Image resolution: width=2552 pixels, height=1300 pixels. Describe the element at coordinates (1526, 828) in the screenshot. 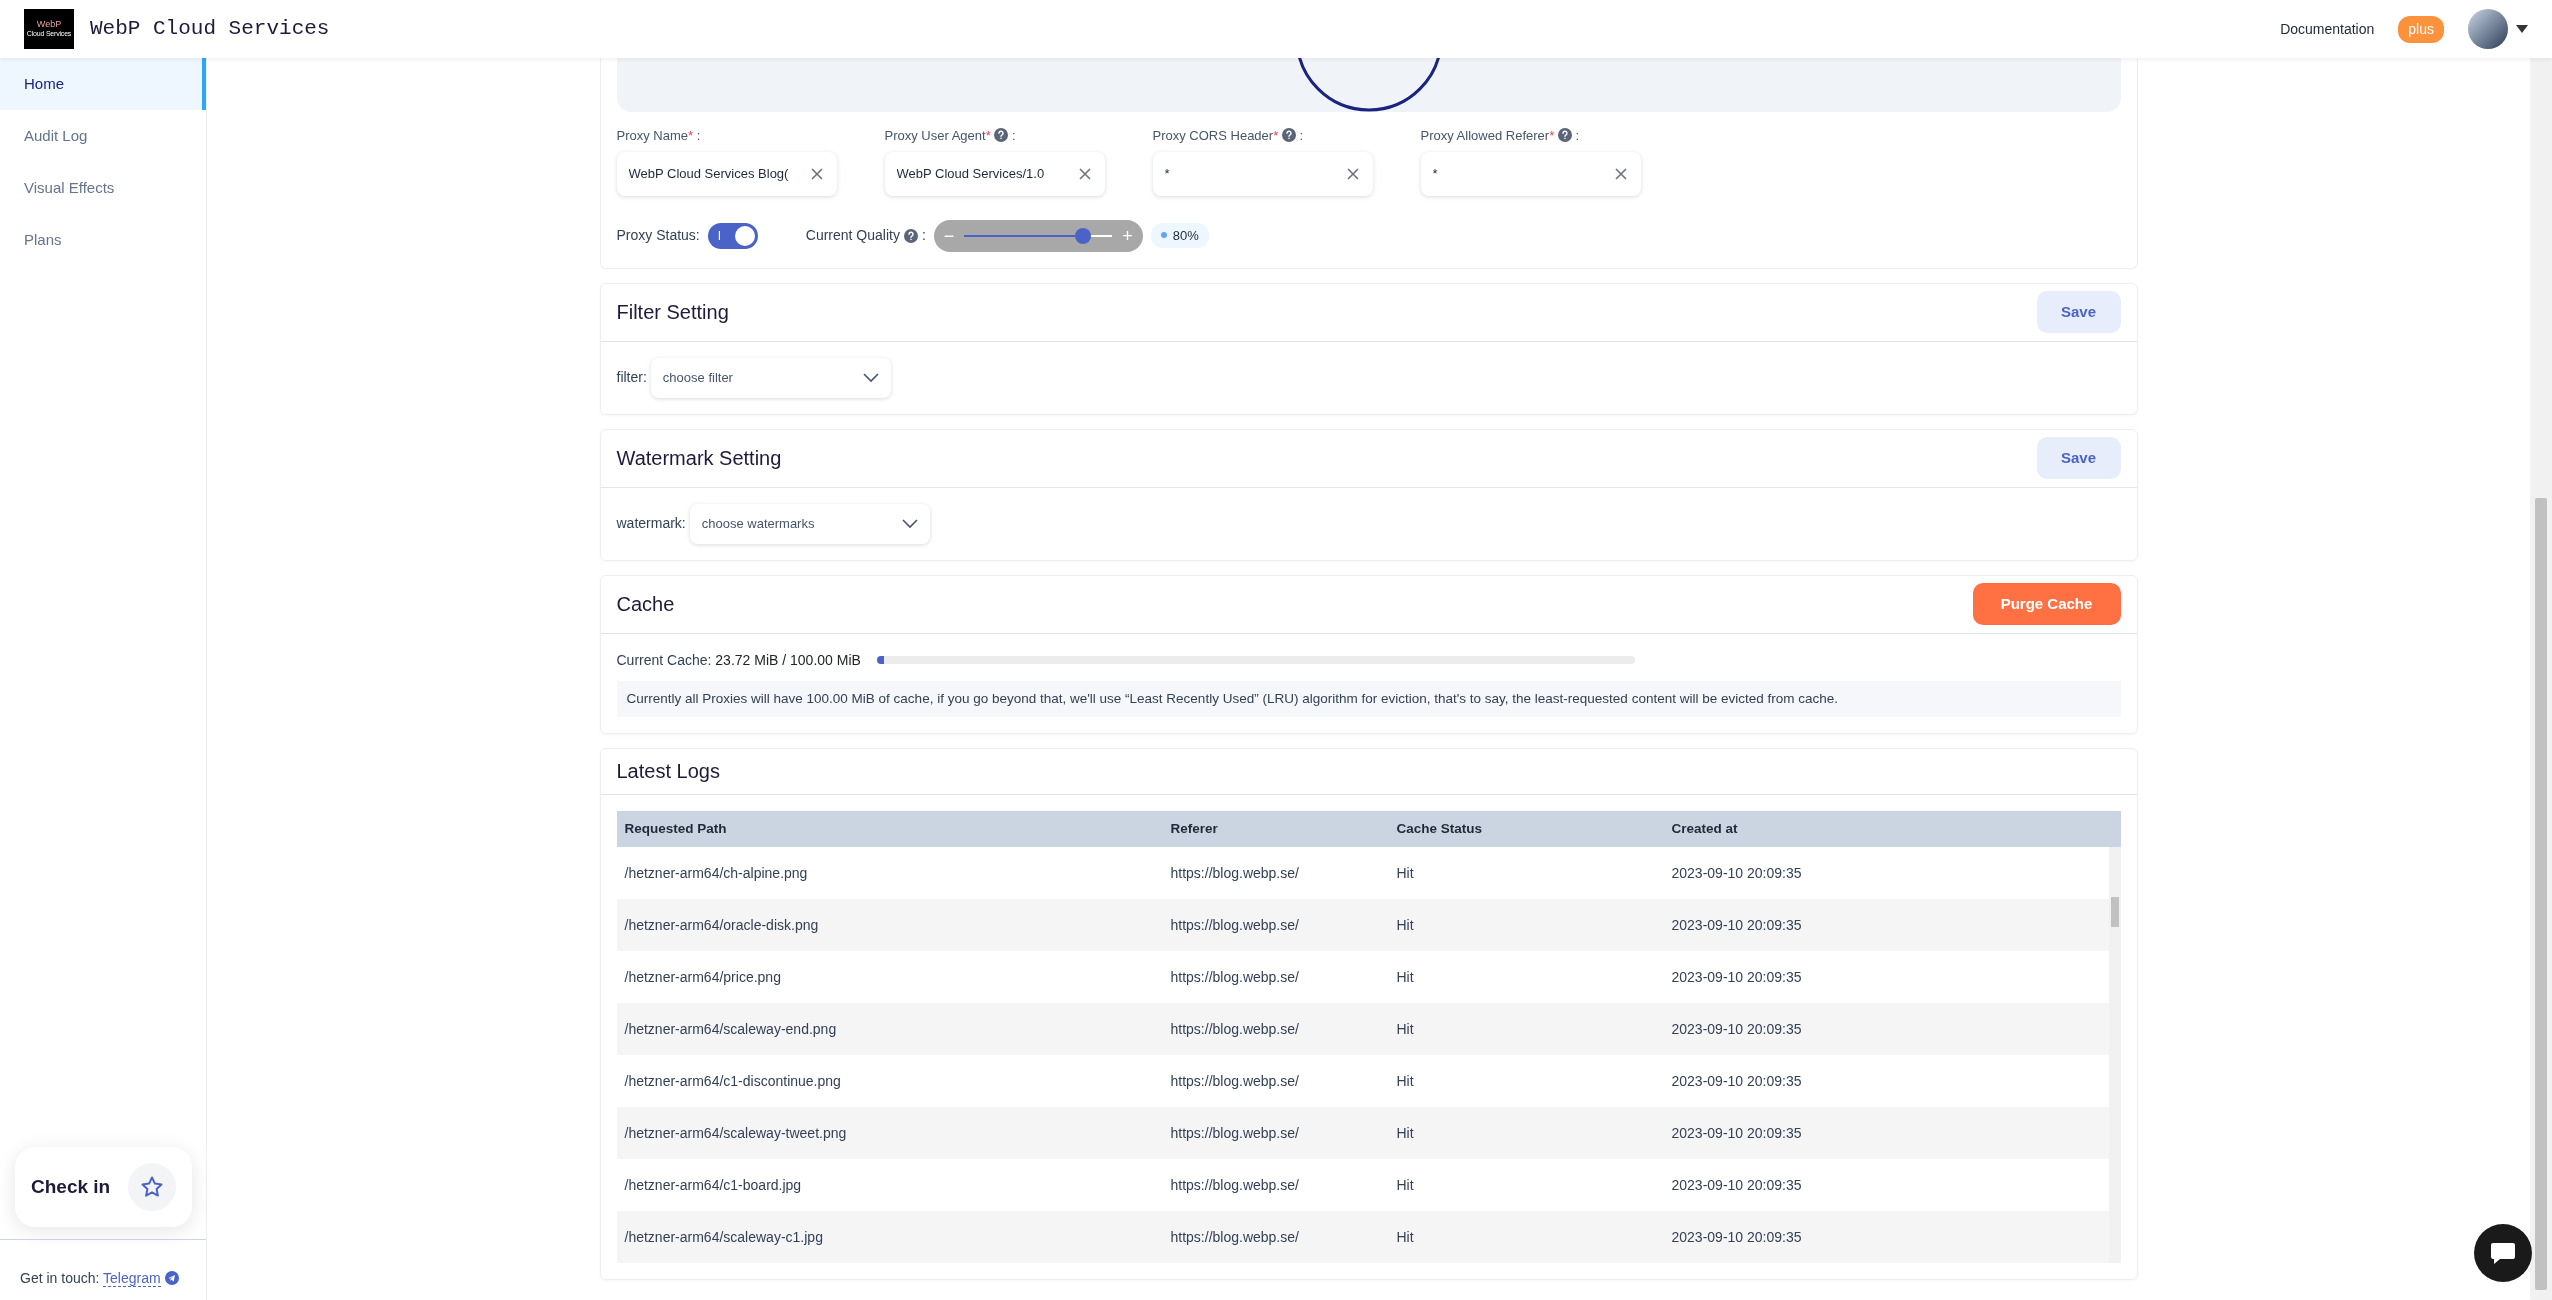

I see `column-header: Cache Status` at that location.